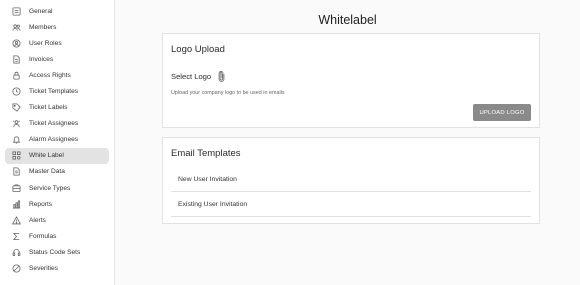 This screenshot has width=580, height=285. I want to click on status-code-icon, so click(16, 252).